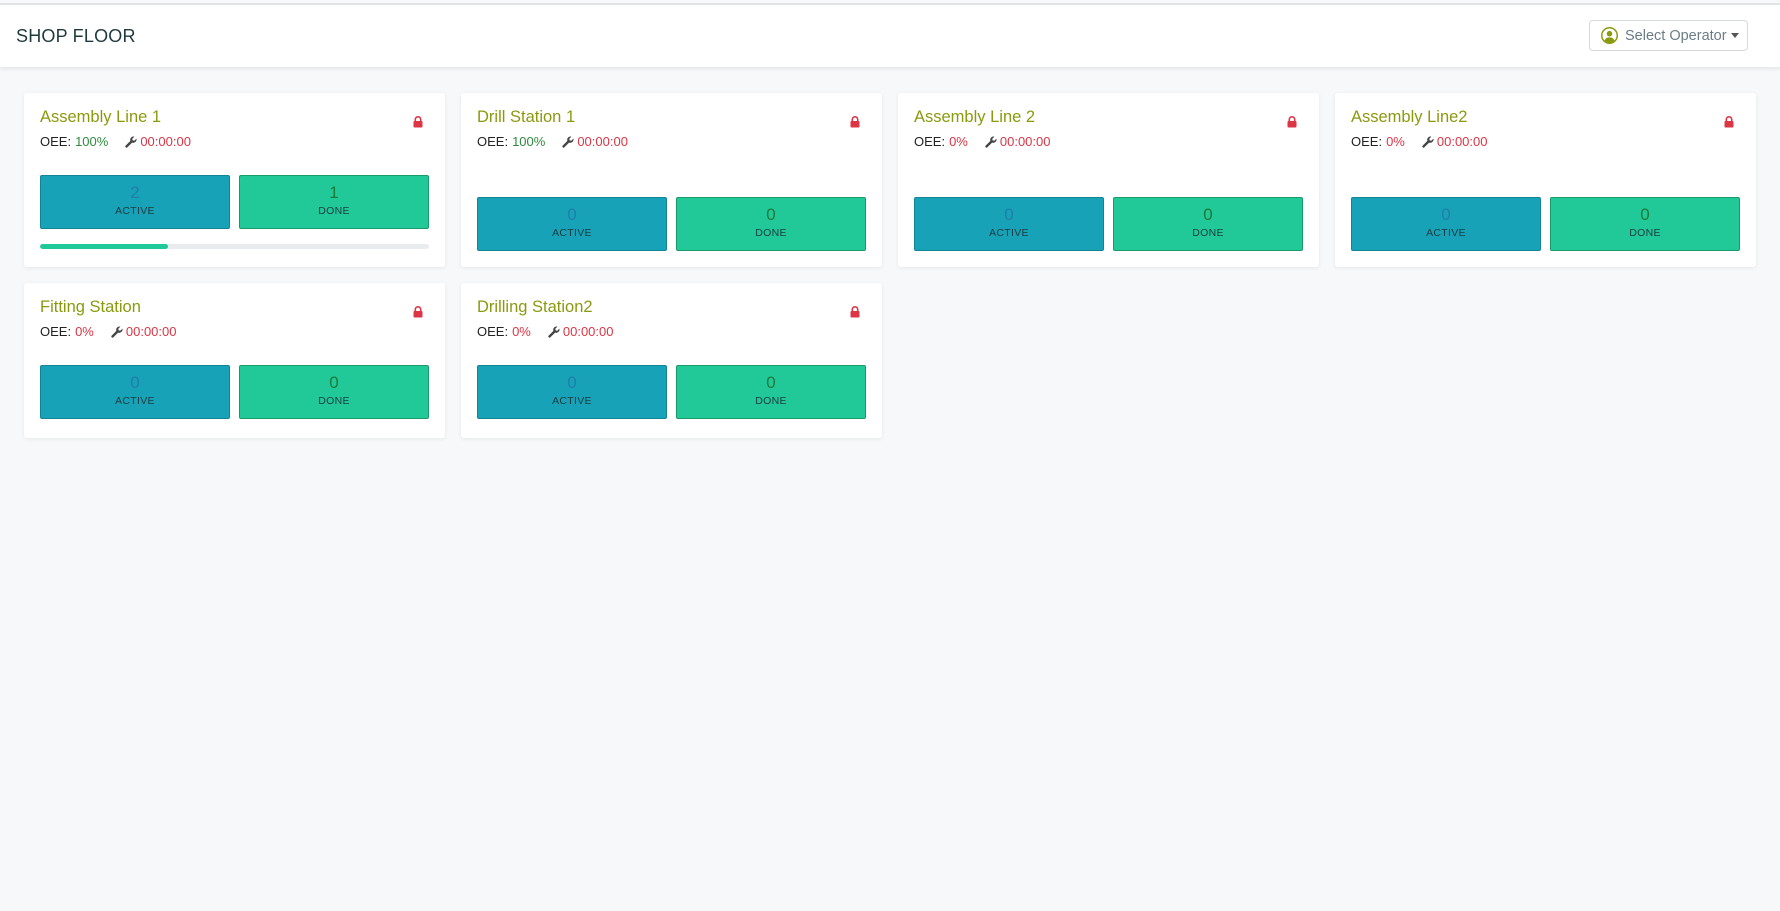 The width and height of the screenshot is (1780, 911). I want to click on done-count-button: 1 DONE, so click(334, 202).